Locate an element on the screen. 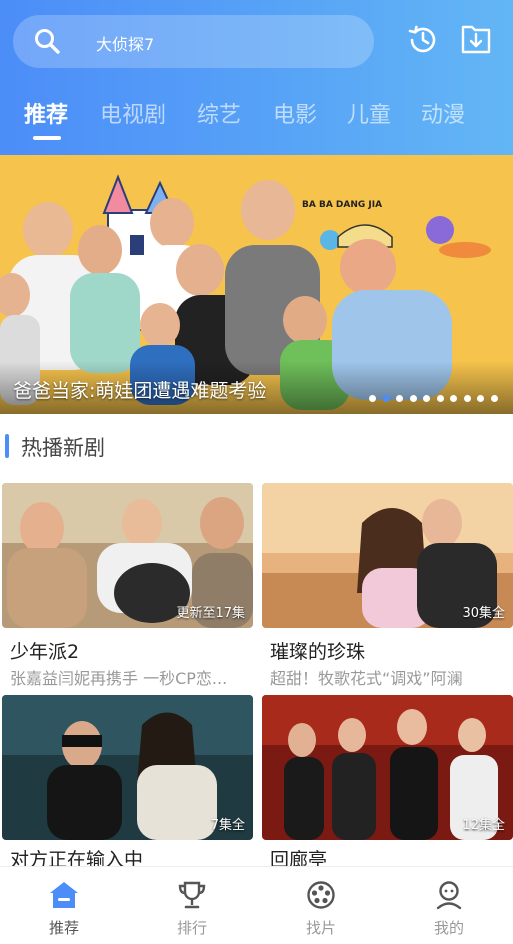  home-icon is located at coordinates (64, 895).